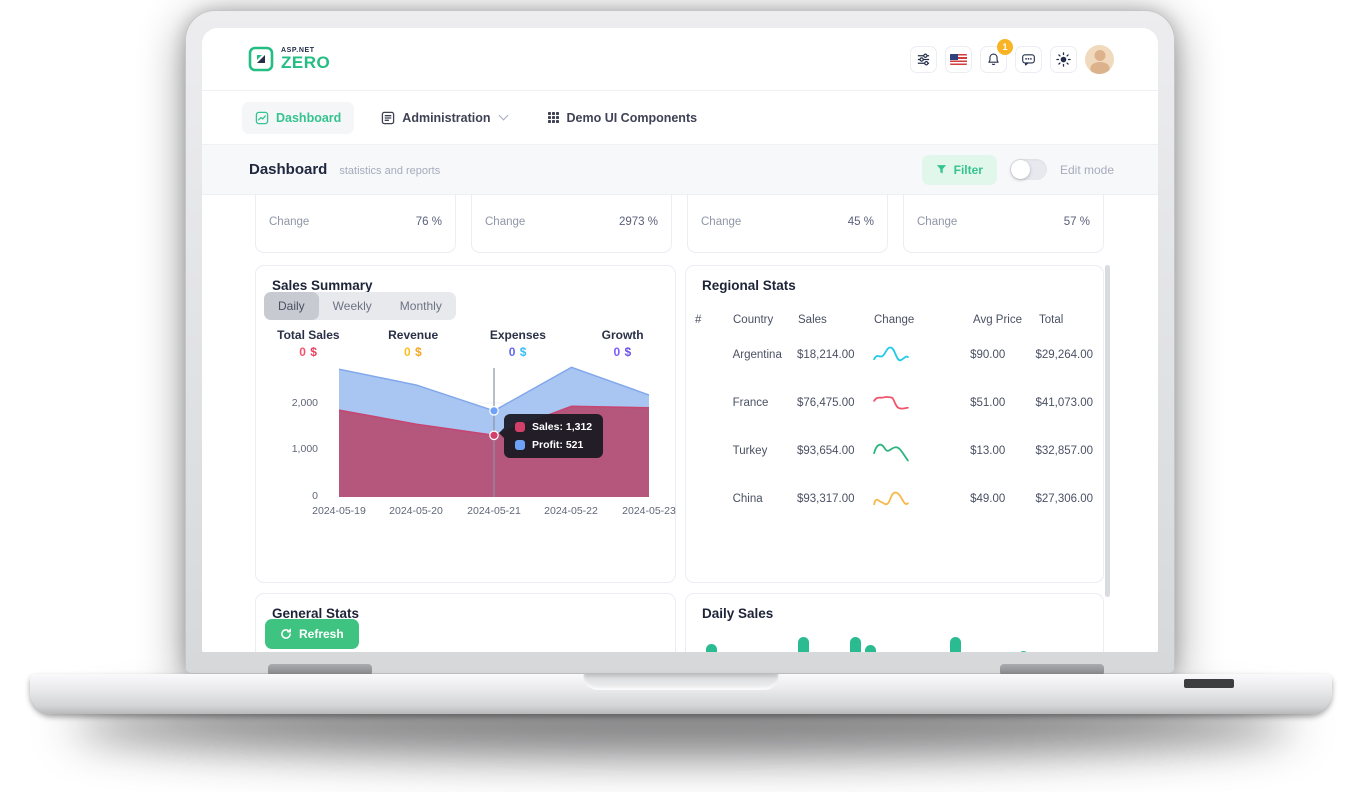  I want to click on nav-administration-label: Administration, so click(446, 117).